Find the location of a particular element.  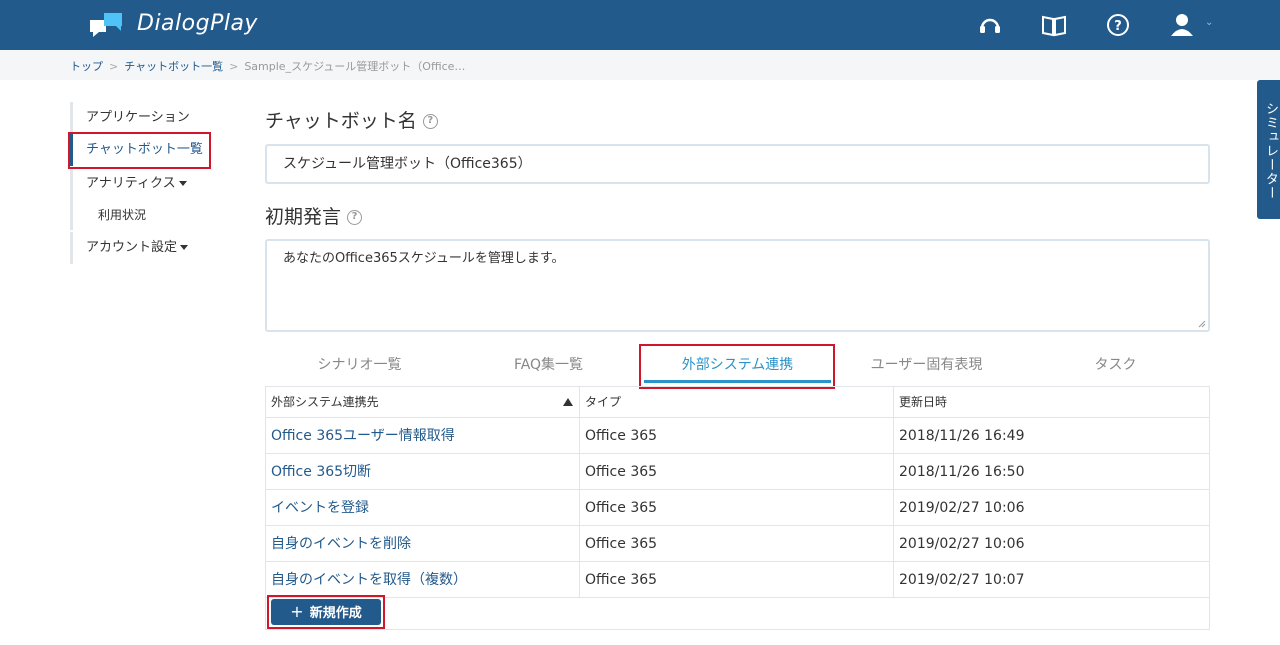

breadcrumb-top: トップ is located at coordinates (86, 66).